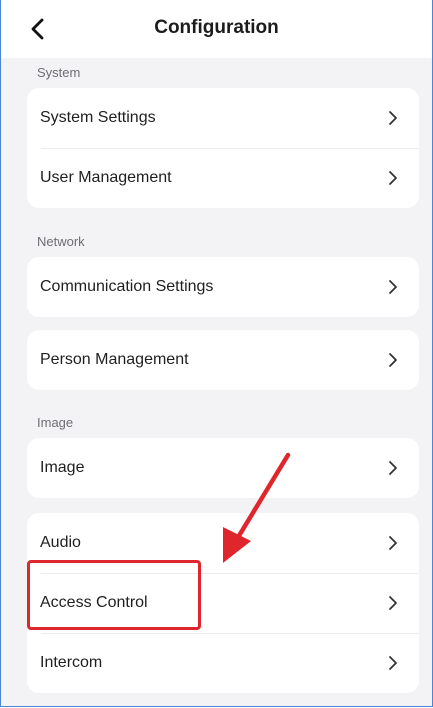 Image resolution: width=433 pixels, height=708 pixels. I want to click on menu-item-communication-settings: Communication Settings, so click(223, 287).